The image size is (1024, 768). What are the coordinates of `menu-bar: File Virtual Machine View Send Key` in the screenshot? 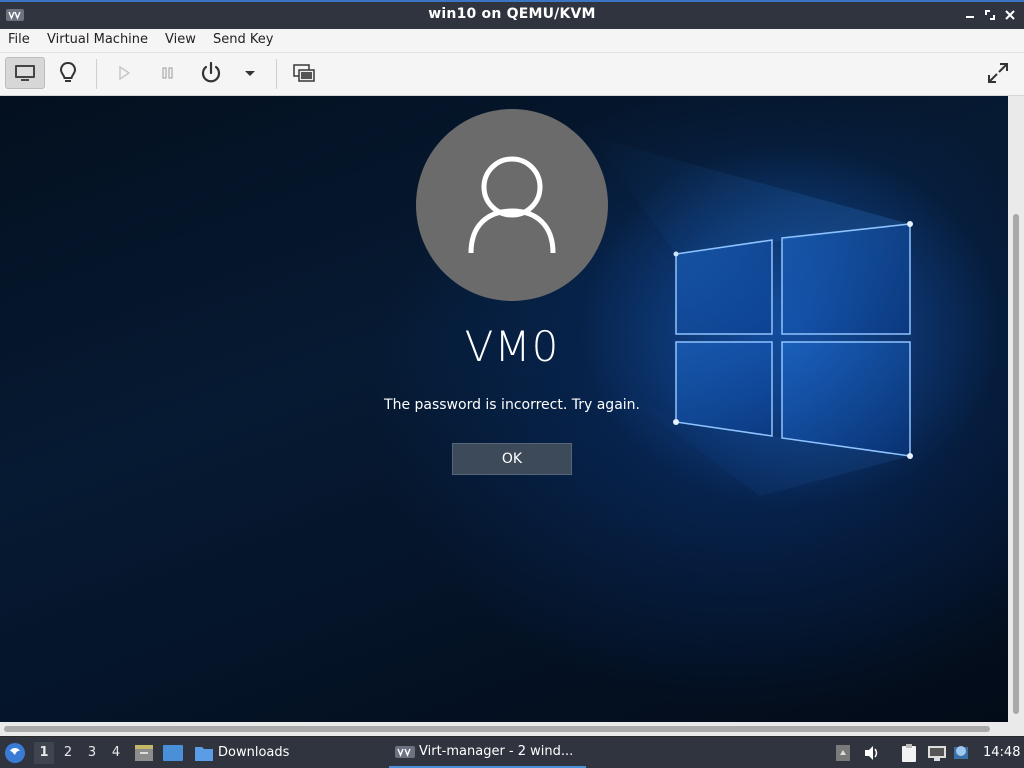 It's located at (512, 41).